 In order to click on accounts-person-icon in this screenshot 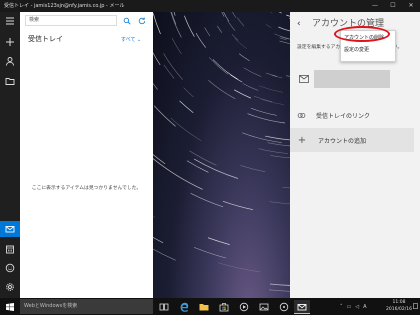, I will do `click(10, 61)`.